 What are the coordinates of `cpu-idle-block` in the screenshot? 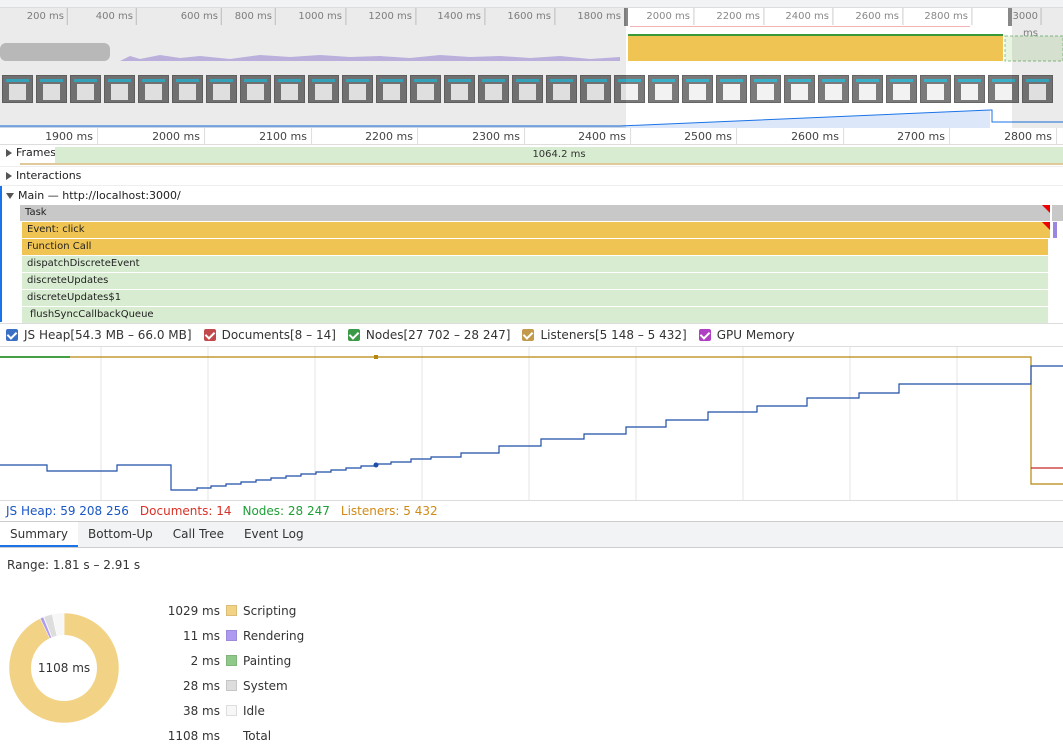 It's located at (1033, 48).